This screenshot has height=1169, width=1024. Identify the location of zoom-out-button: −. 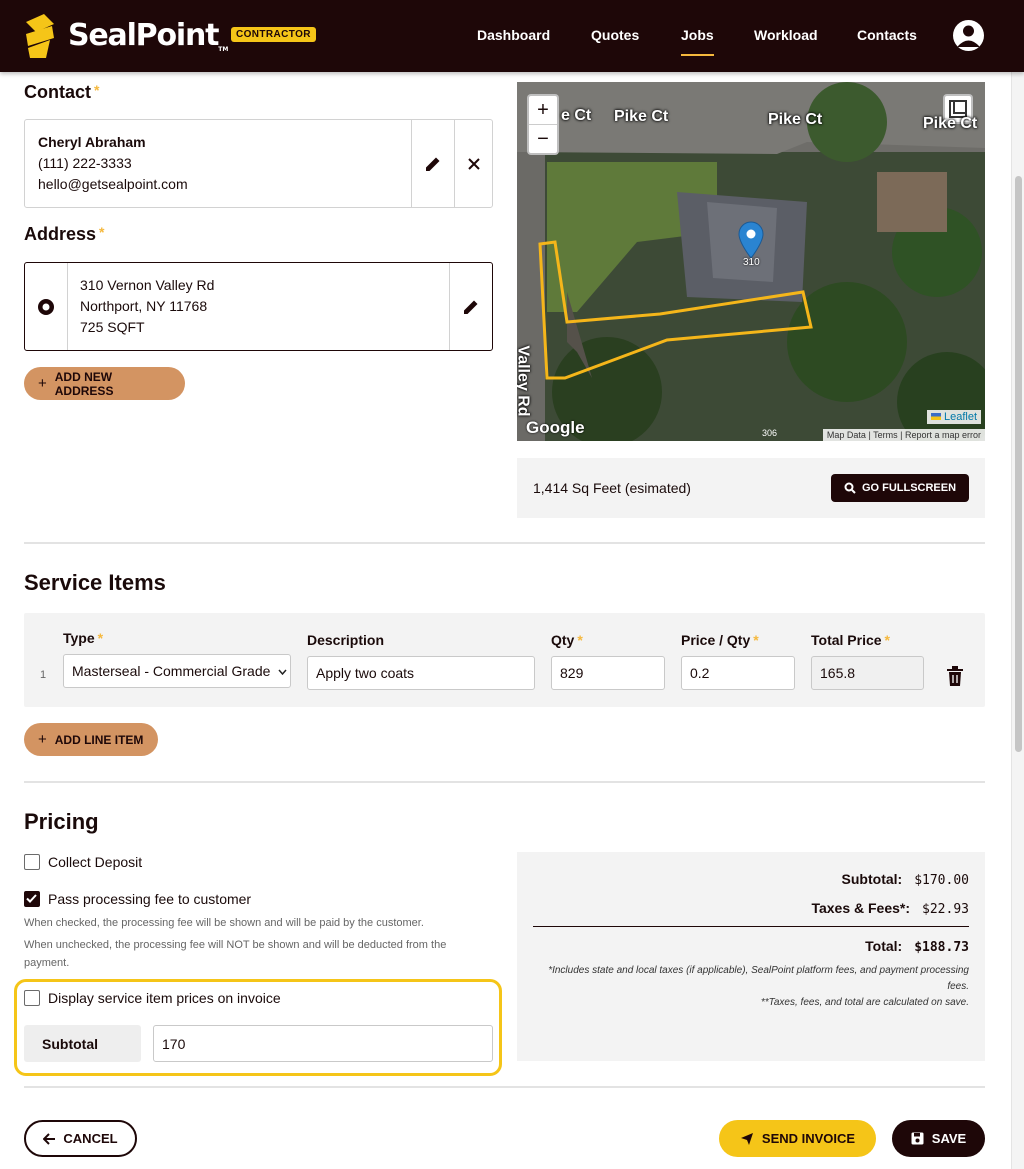
(543, 139).